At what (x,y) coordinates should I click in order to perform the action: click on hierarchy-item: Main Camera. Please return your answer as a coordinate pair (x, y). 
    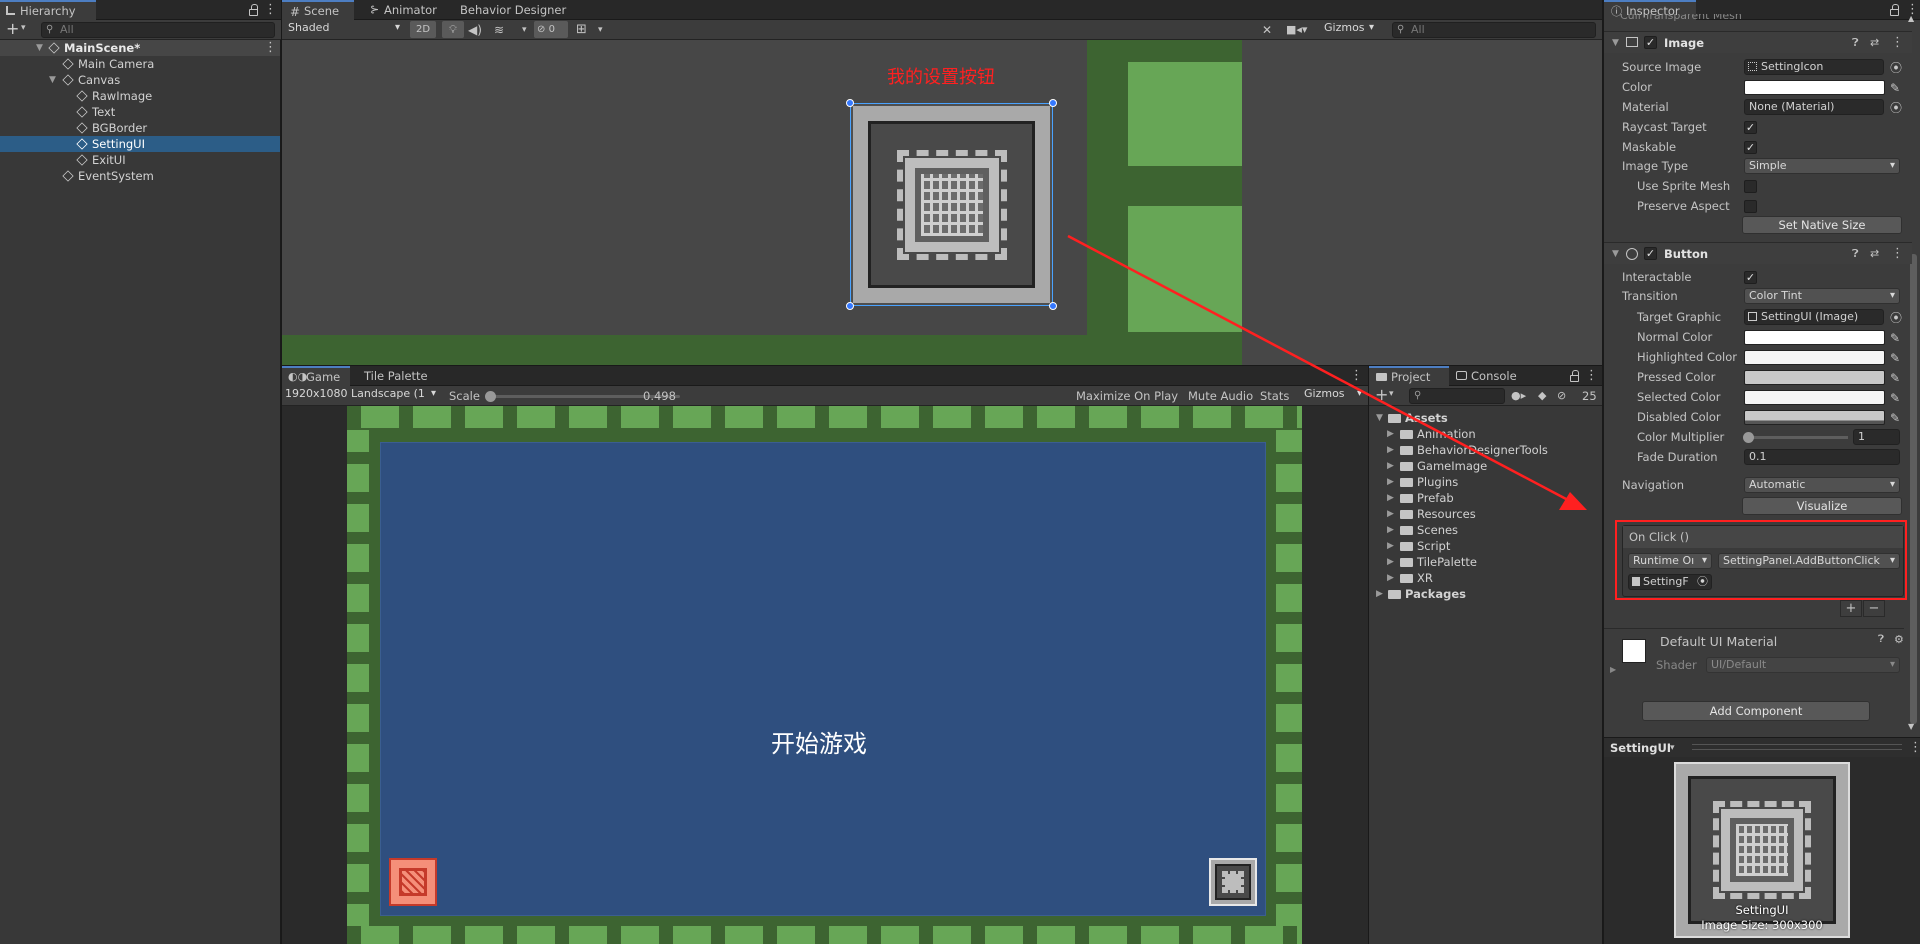
    Looking at the image, I should click on (140, 64).